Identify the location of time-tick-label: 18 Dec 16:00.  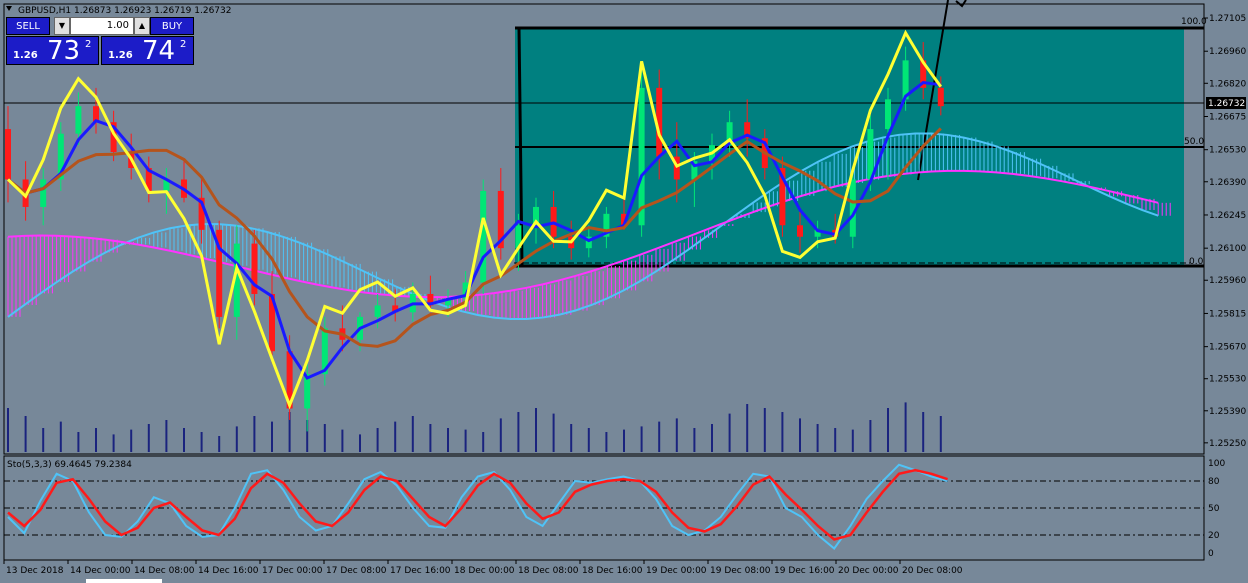
(612, 571).